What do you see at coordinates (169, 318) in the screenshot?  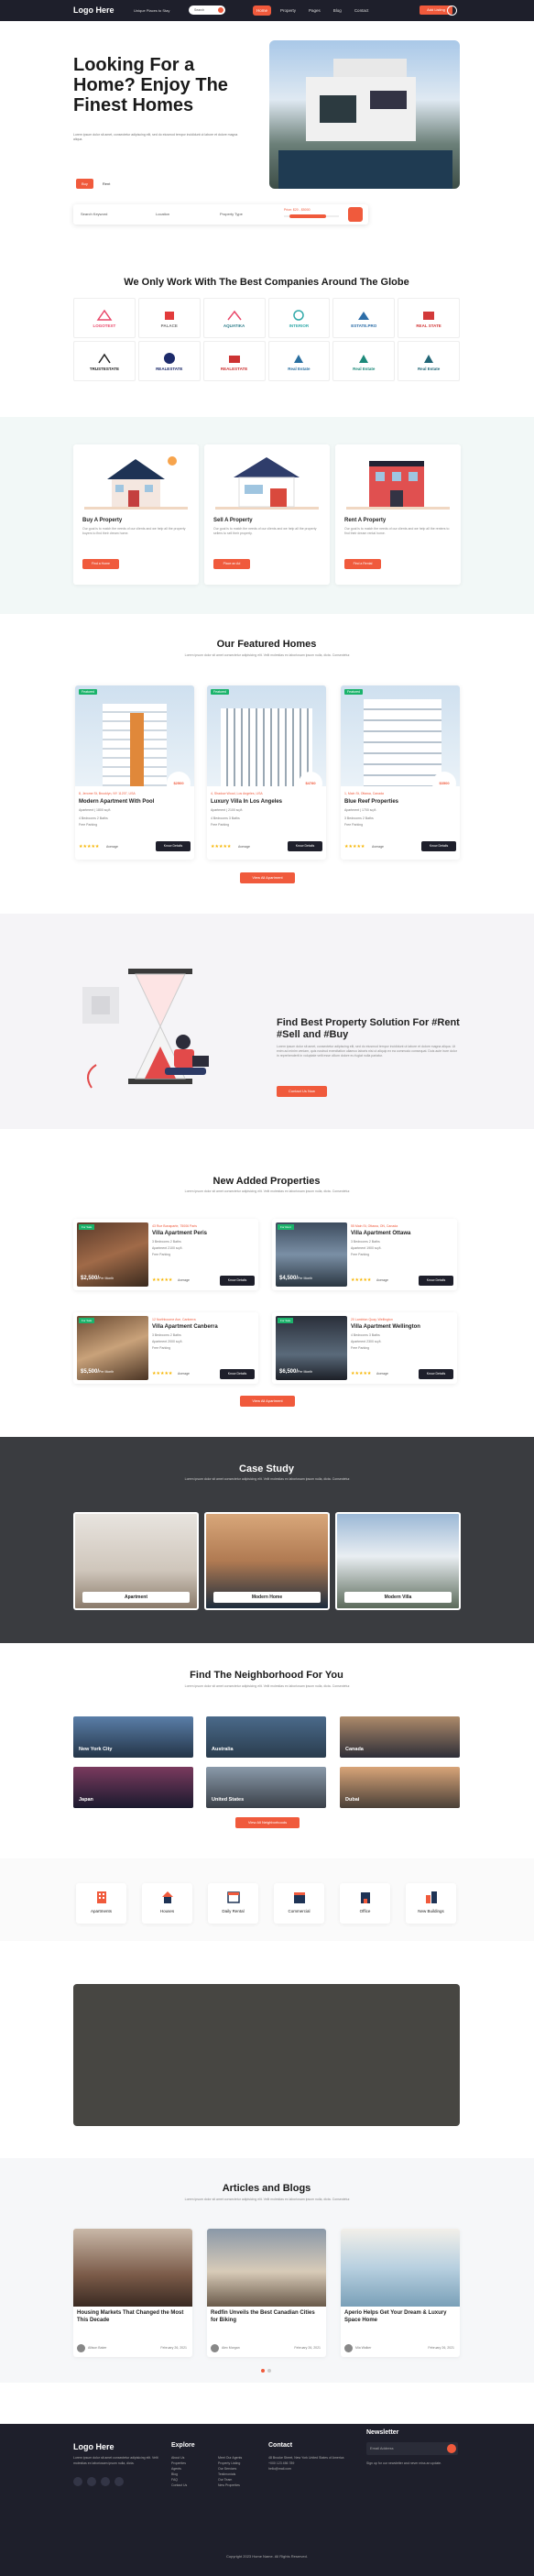 I see `company-logo: PALACE` at bounding box center [169, 318].